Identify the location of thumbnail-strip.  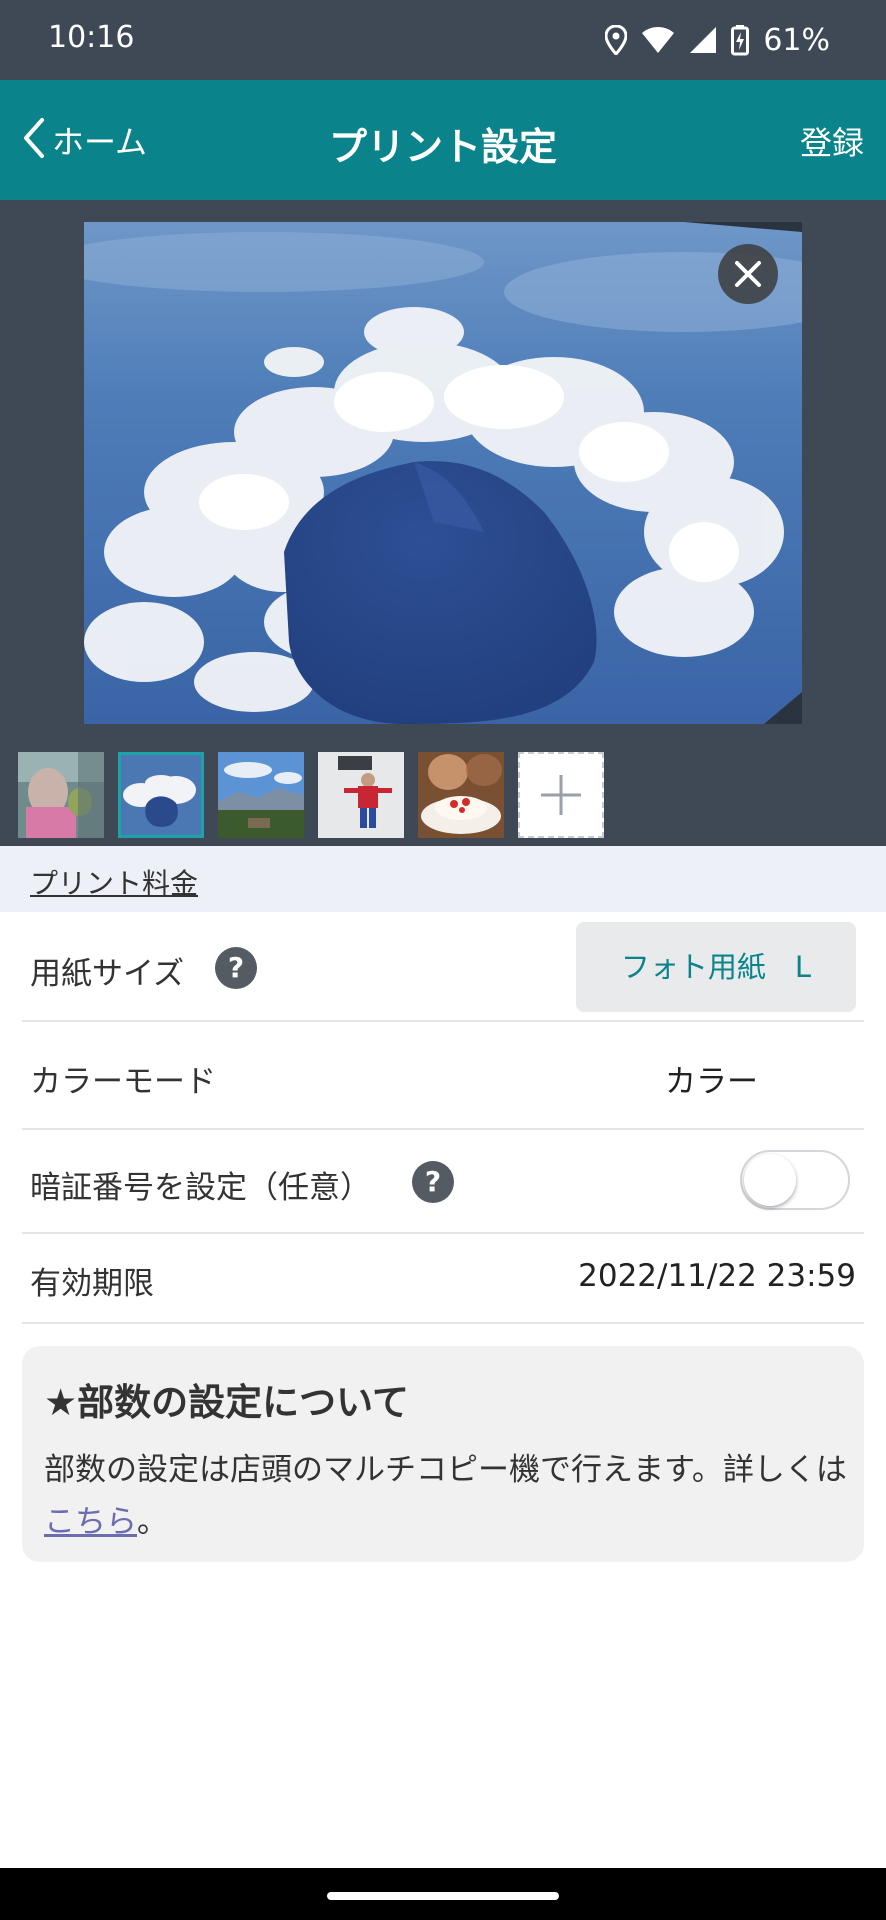
(311, 796).